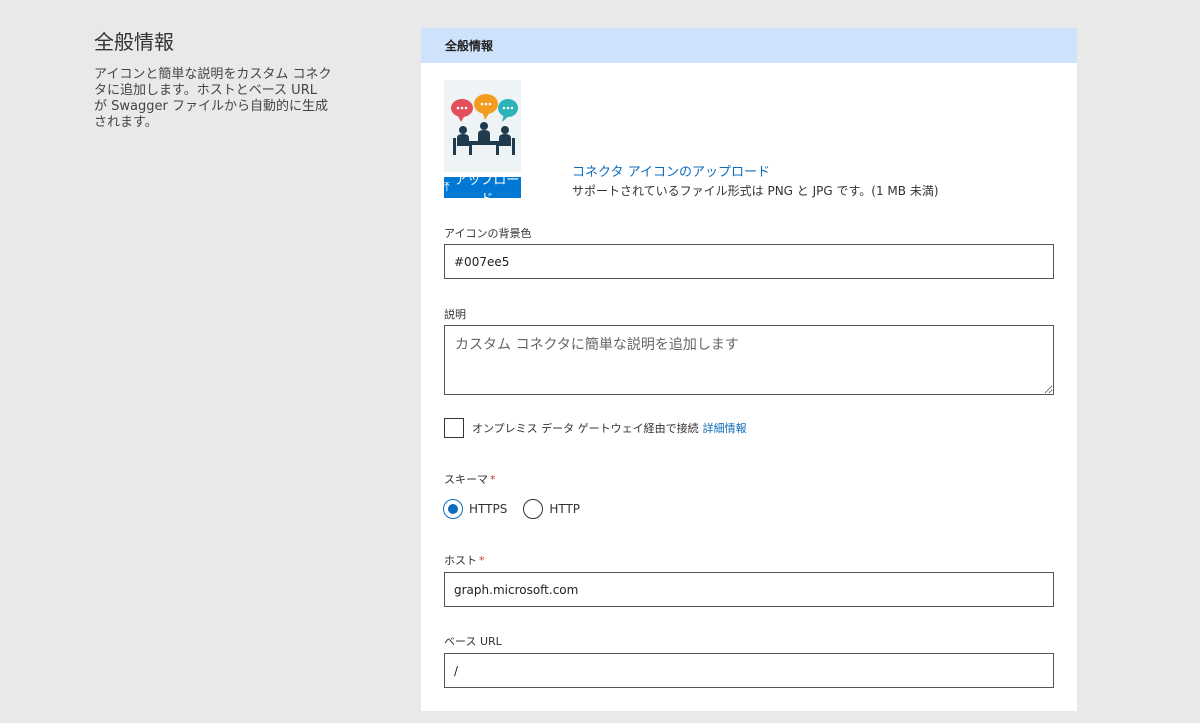  I want to click on scheme-label: スキーマ *, so click(470, 479).